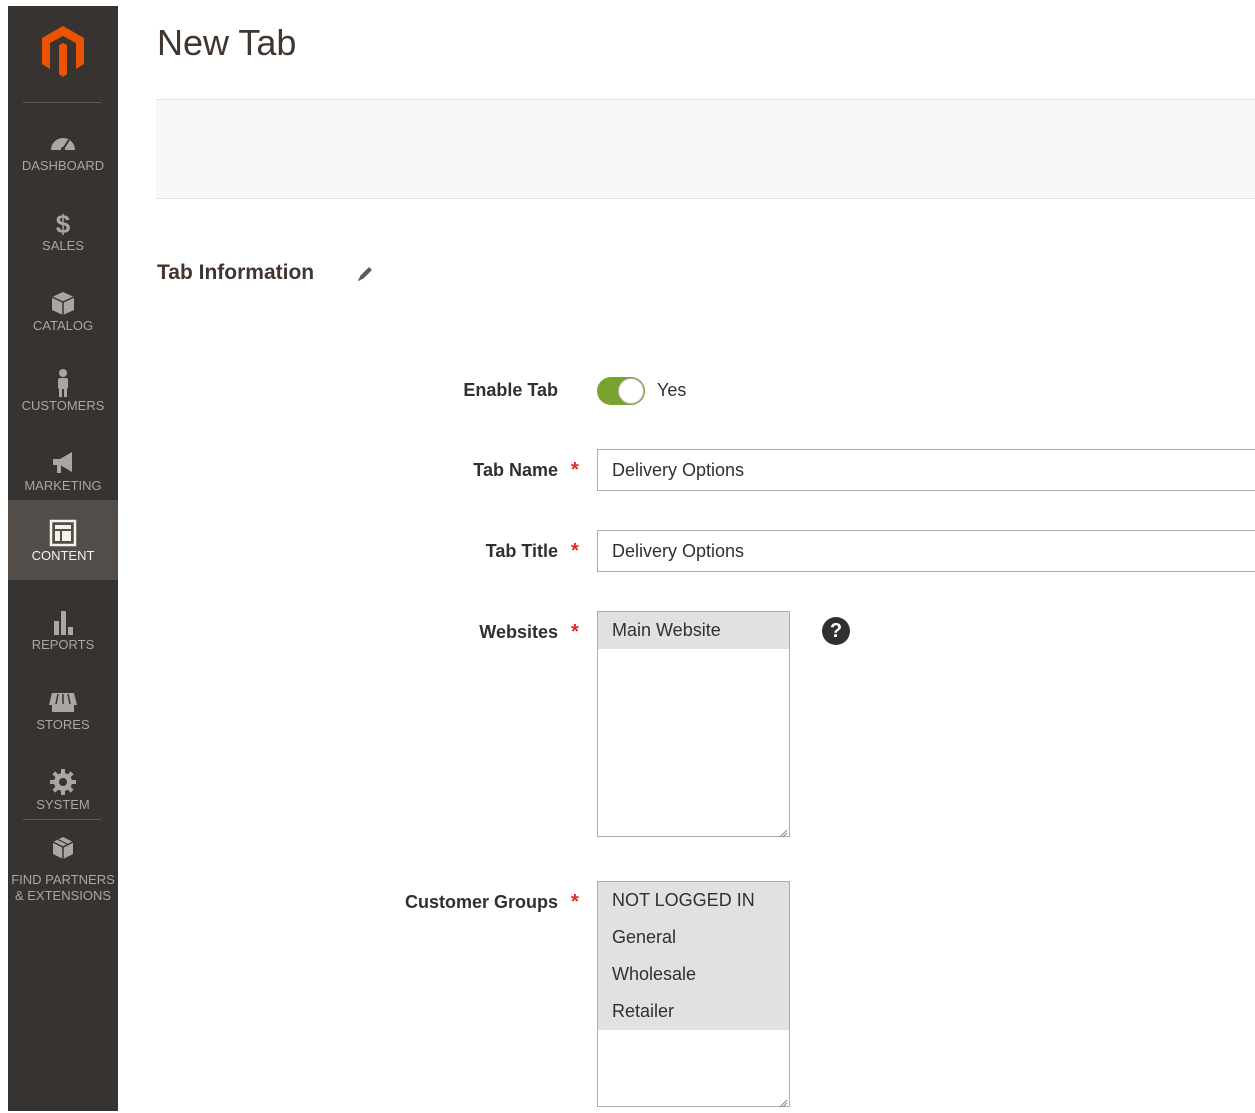  I want to click on sidebar-item-catalog: CATALOG, so click(63, 314).